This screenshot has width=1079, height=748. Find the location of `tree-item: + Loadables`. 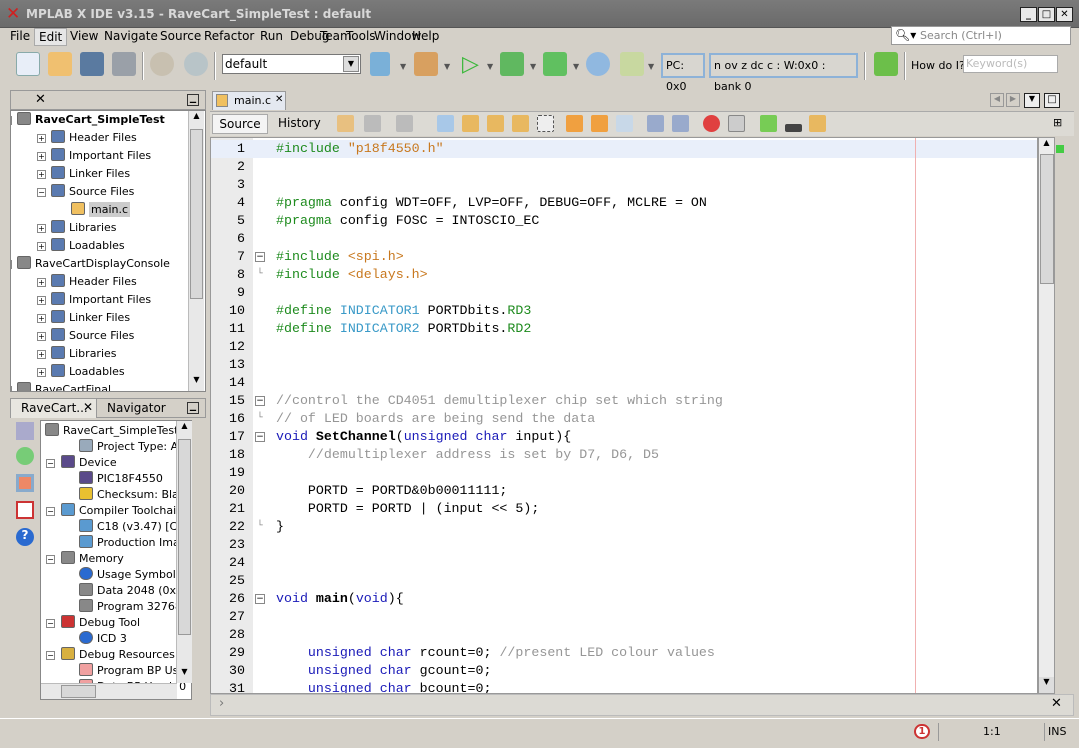

tree-item: + Loadables is located at coordinates (81, 246).